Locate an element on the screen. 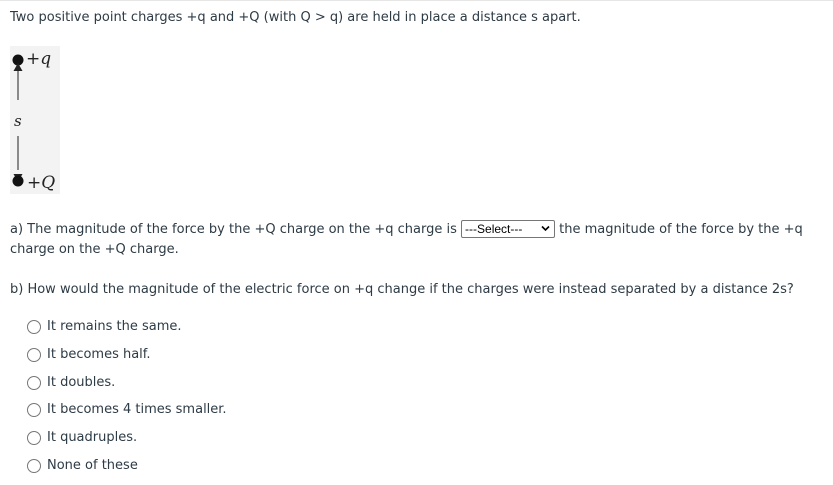 This screenshot has width=833, height=485. option-doubles: It doubles. is located at coordinates (127, 388).